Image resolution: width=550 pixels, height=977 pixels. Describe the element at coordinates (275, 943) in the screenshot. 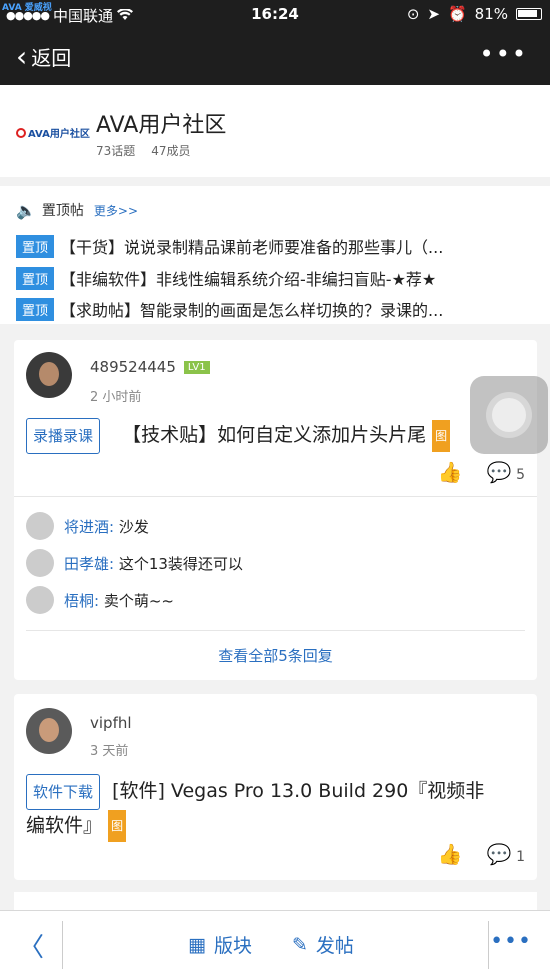

I see `bottom-toolbar: 〈 ▦ 版块 ✎ 发帖 •••` at that location.